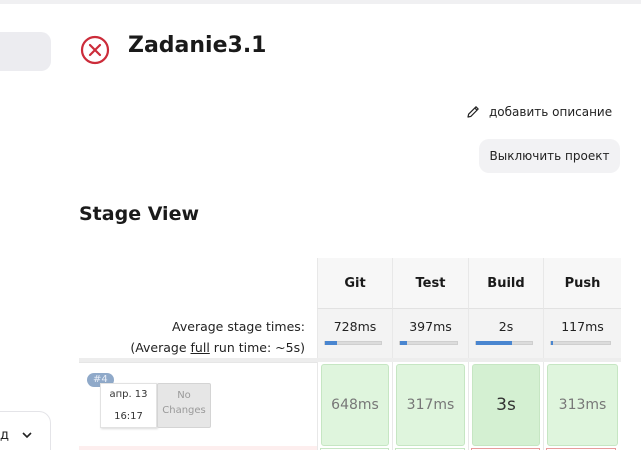  What do you see at coordinates (184, 405) in the screenshot?
I see `no-changes-box: No Changes` at bounding box center [184, 405].